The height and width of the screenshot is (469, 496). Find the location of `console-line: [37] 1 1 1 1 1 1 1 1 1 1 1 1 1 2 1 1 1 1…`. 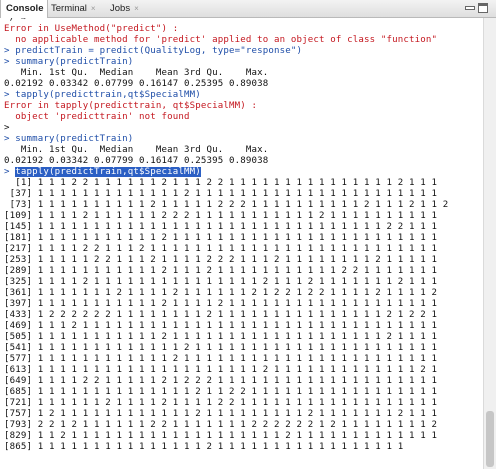

console-line: [37] 1 1 1 1 1 1 1 1 1 1 1 1 1 2 1 1 1 1… is located at coordinates (221, 194).